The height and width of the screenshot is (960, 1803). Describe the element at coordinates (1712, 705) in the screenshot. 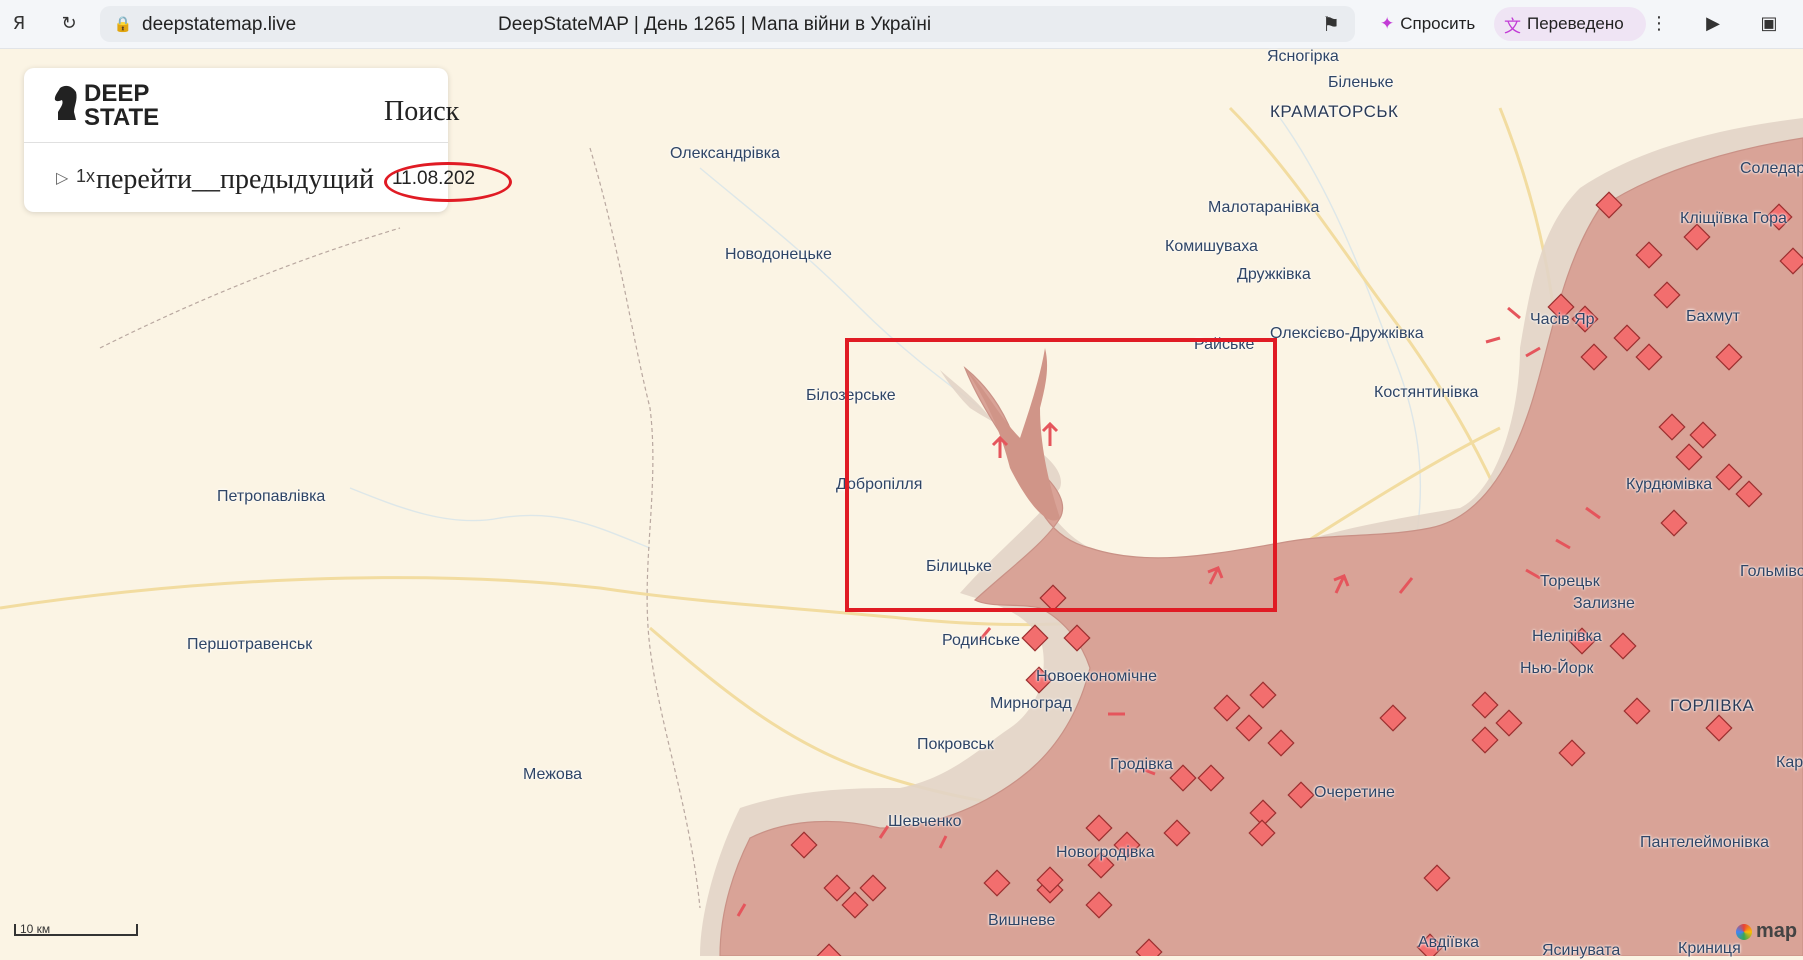

I see `place-label: ГОРЛІВКА` at that location.